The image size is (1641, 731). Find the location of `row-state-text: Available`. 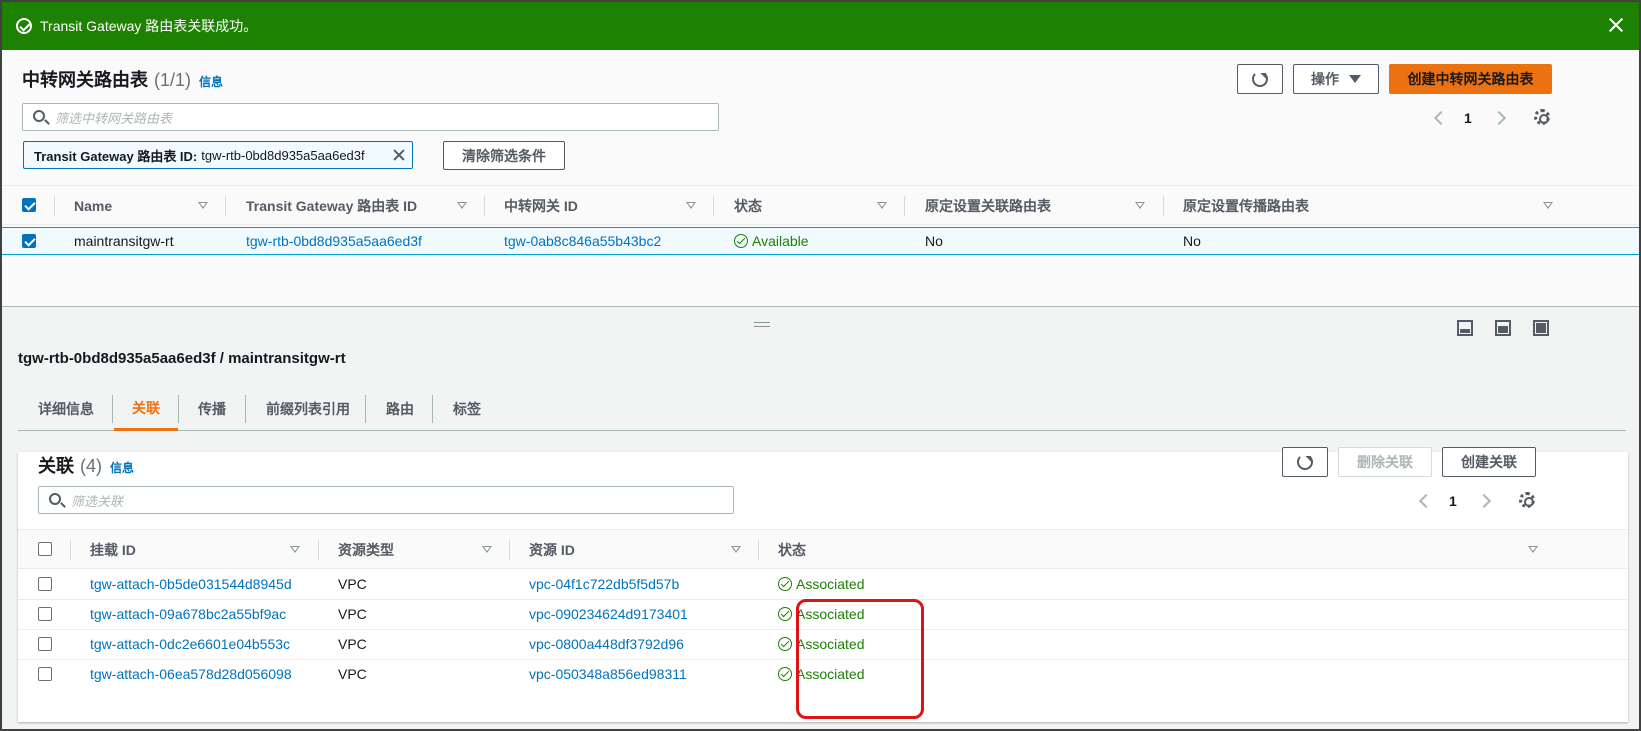

row-state-text: Available is located at coordinates (780, 241).